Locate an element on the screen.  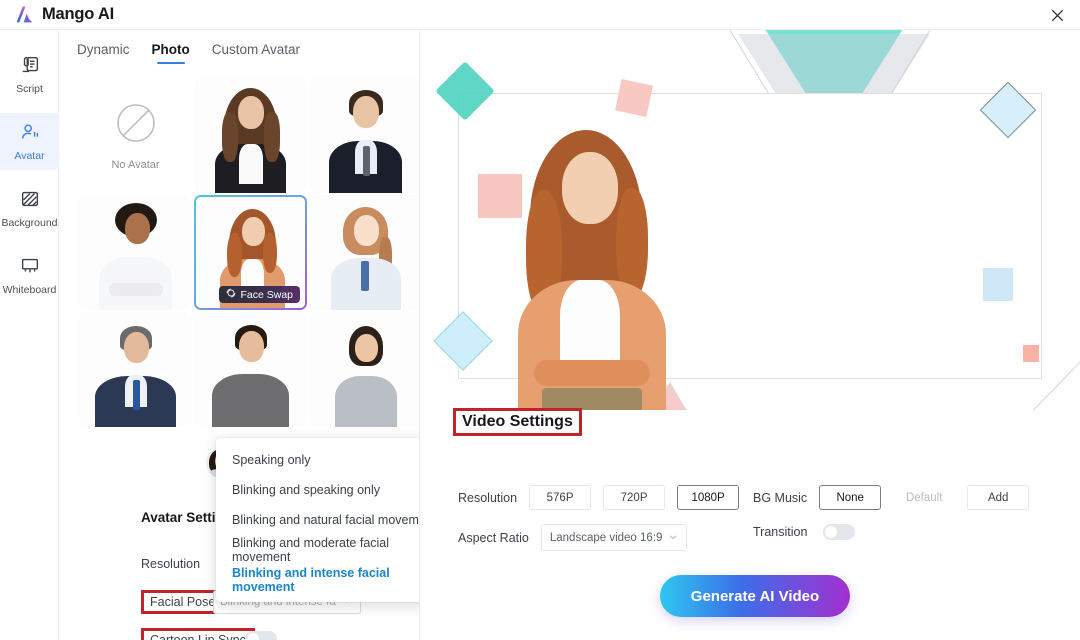
sidebar-item-label: Avatar is located at coordinates (29, 156).